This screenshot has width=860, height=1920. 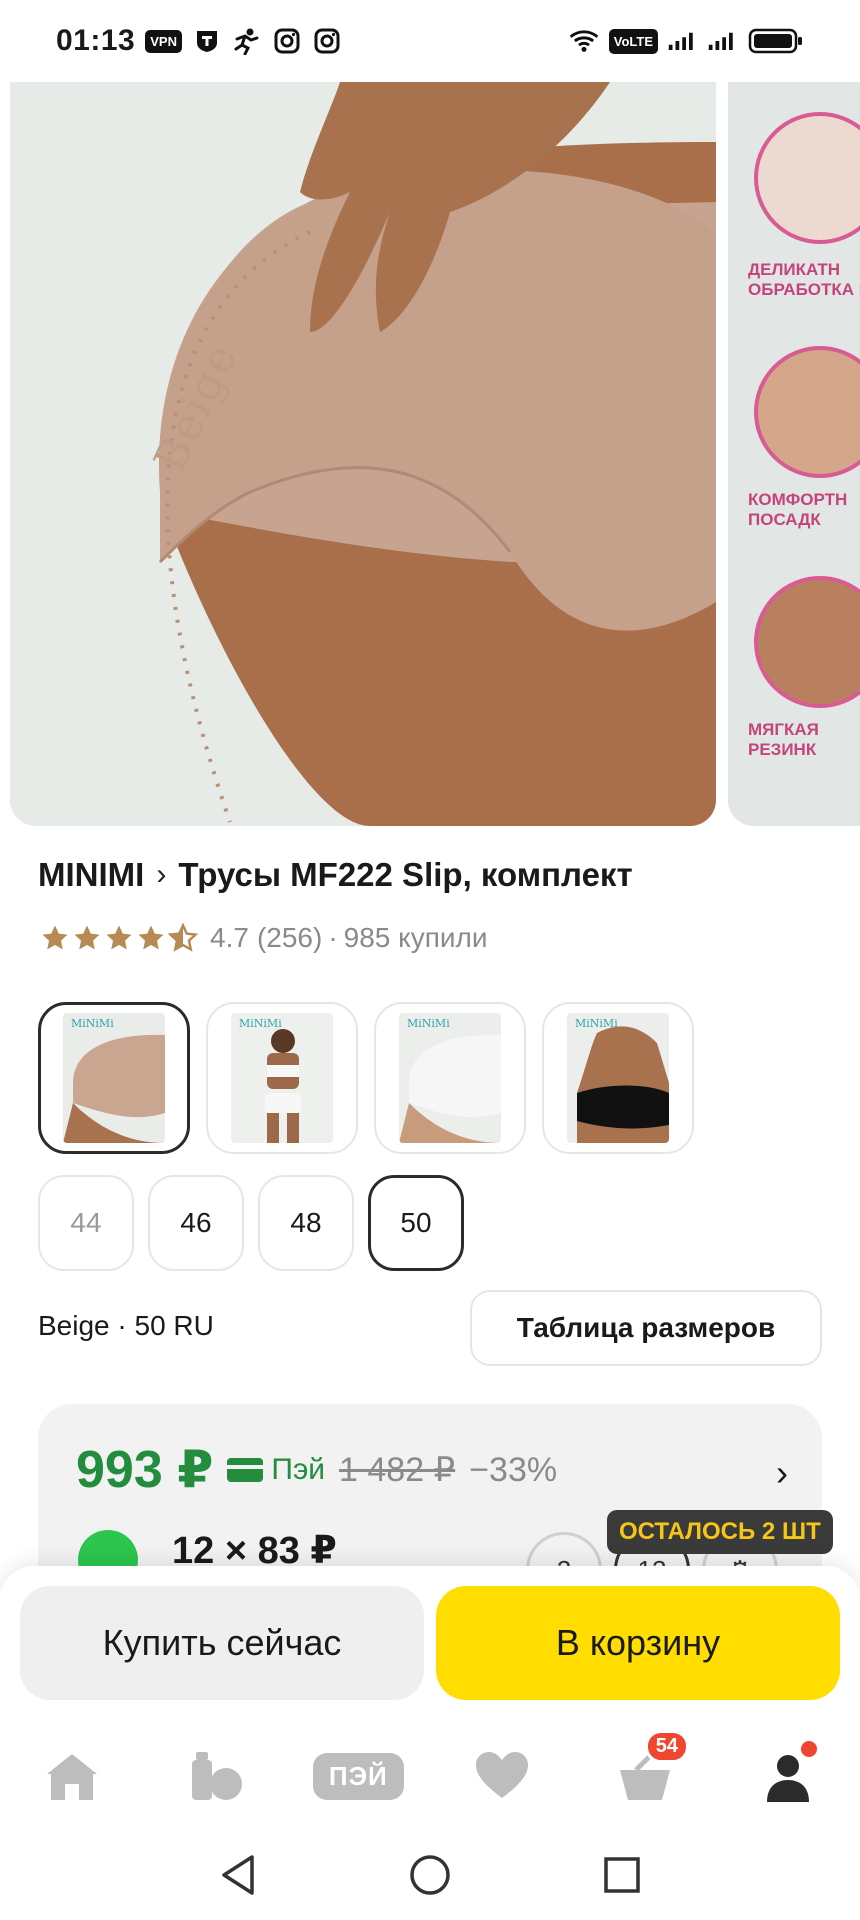 I want to click on variant-white-model: MiNiMi, so click(x=282, y=1078).